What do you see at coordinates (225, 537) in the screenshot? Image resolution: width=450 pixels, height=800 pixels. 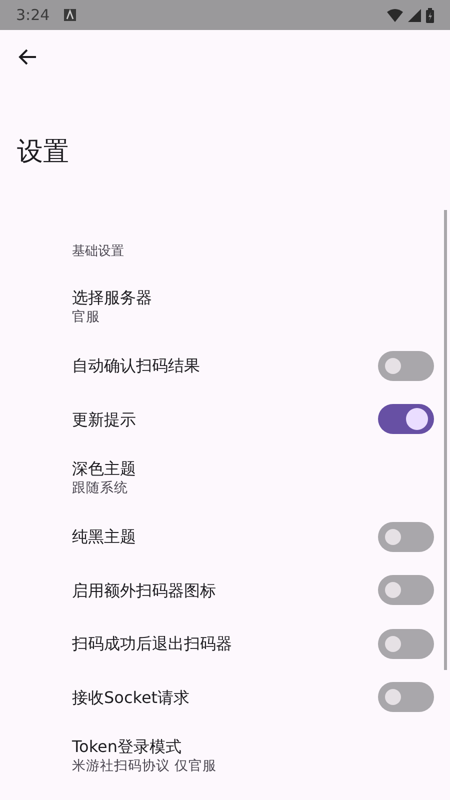 I see `setting-row: 纯黑主题` at bounding box center [225, 537].